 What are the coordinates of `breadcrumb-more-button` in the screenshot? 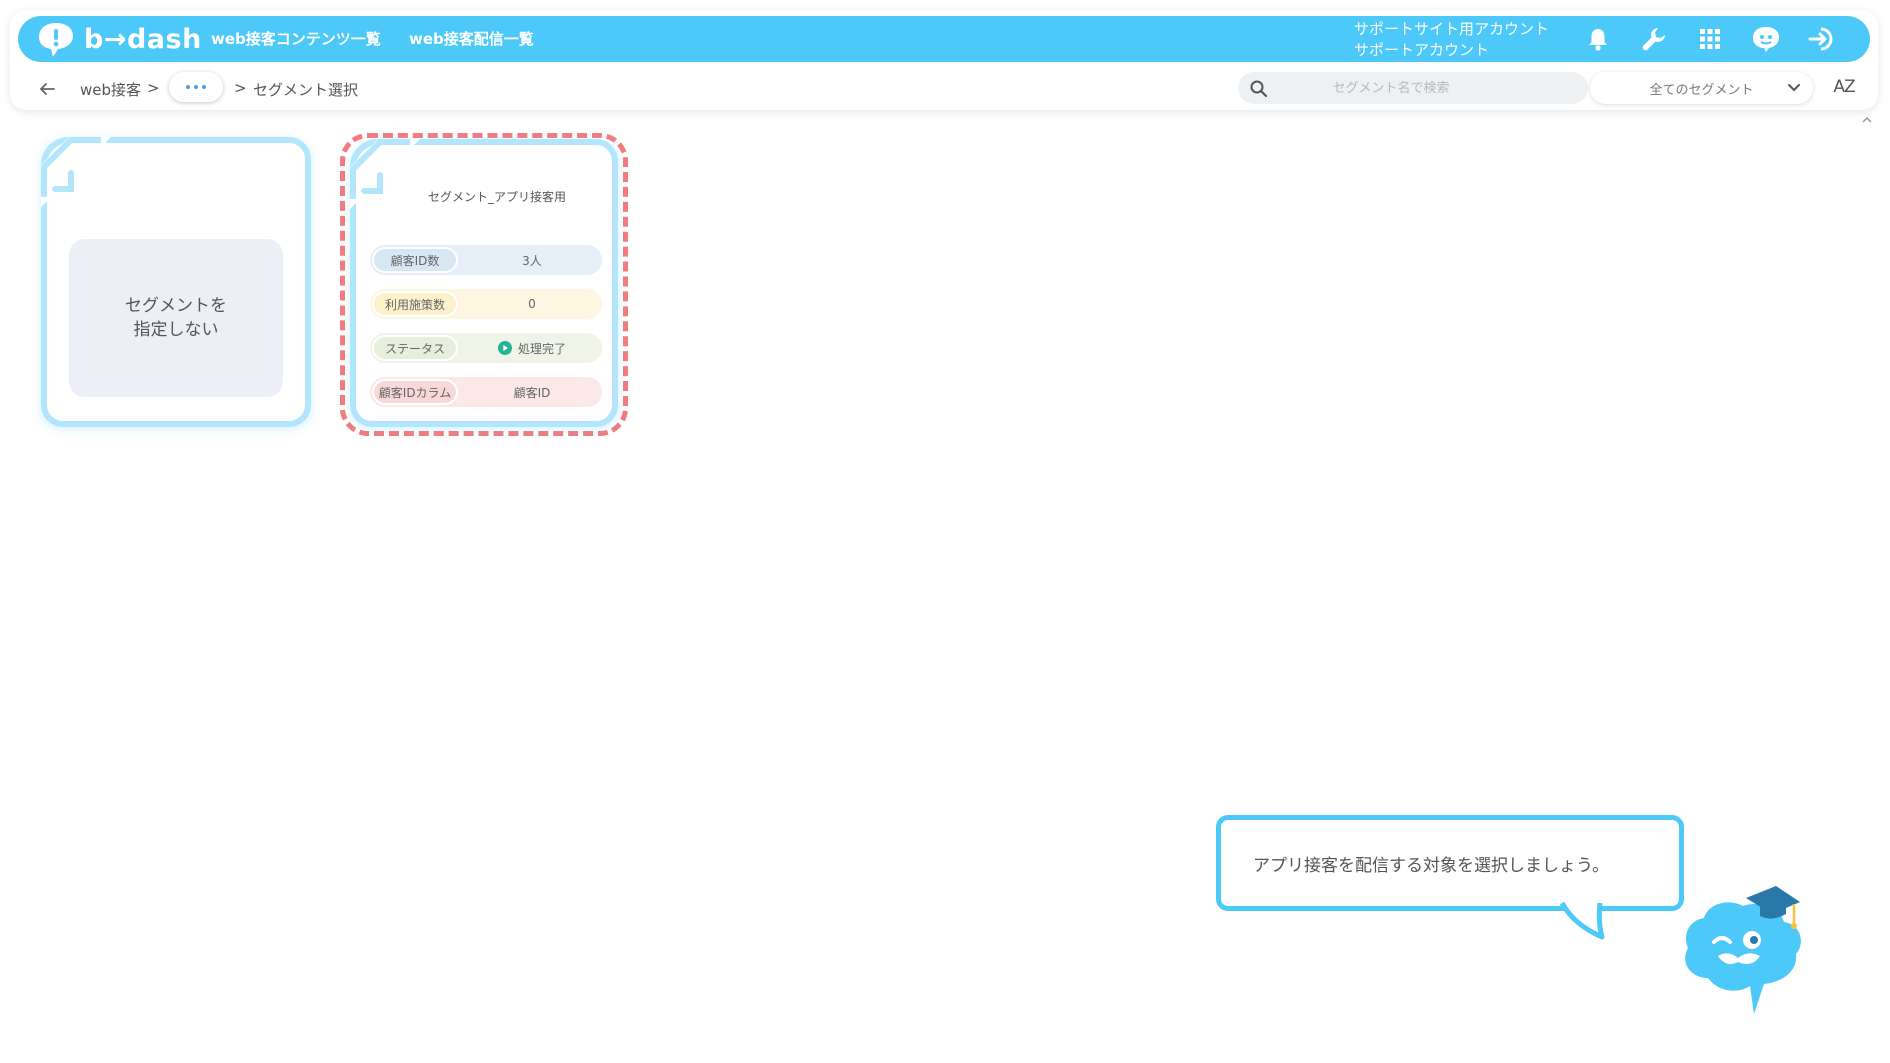 It's located at (196, 87).